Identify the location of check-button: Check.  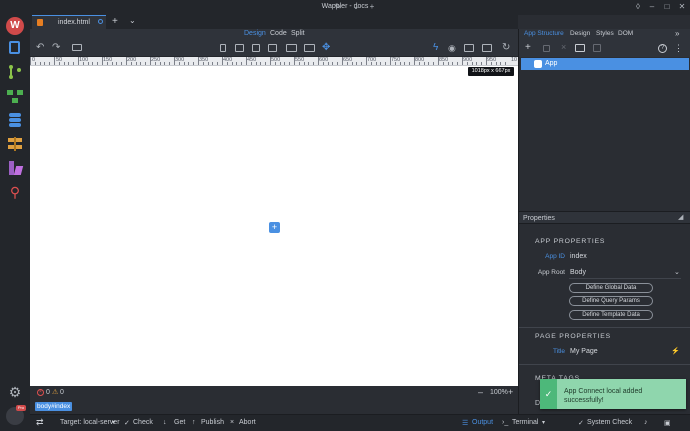
(143, 422).